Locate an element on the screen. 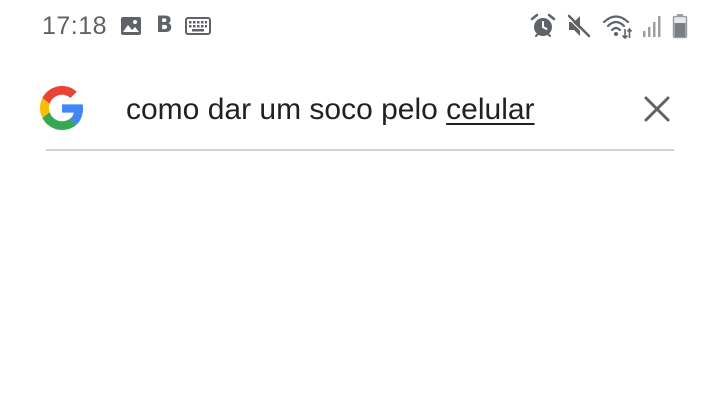 The width and height of the screenshot is (719, 411). search-input: como dar um soco pelo celular is located at coordinates (330, 110).